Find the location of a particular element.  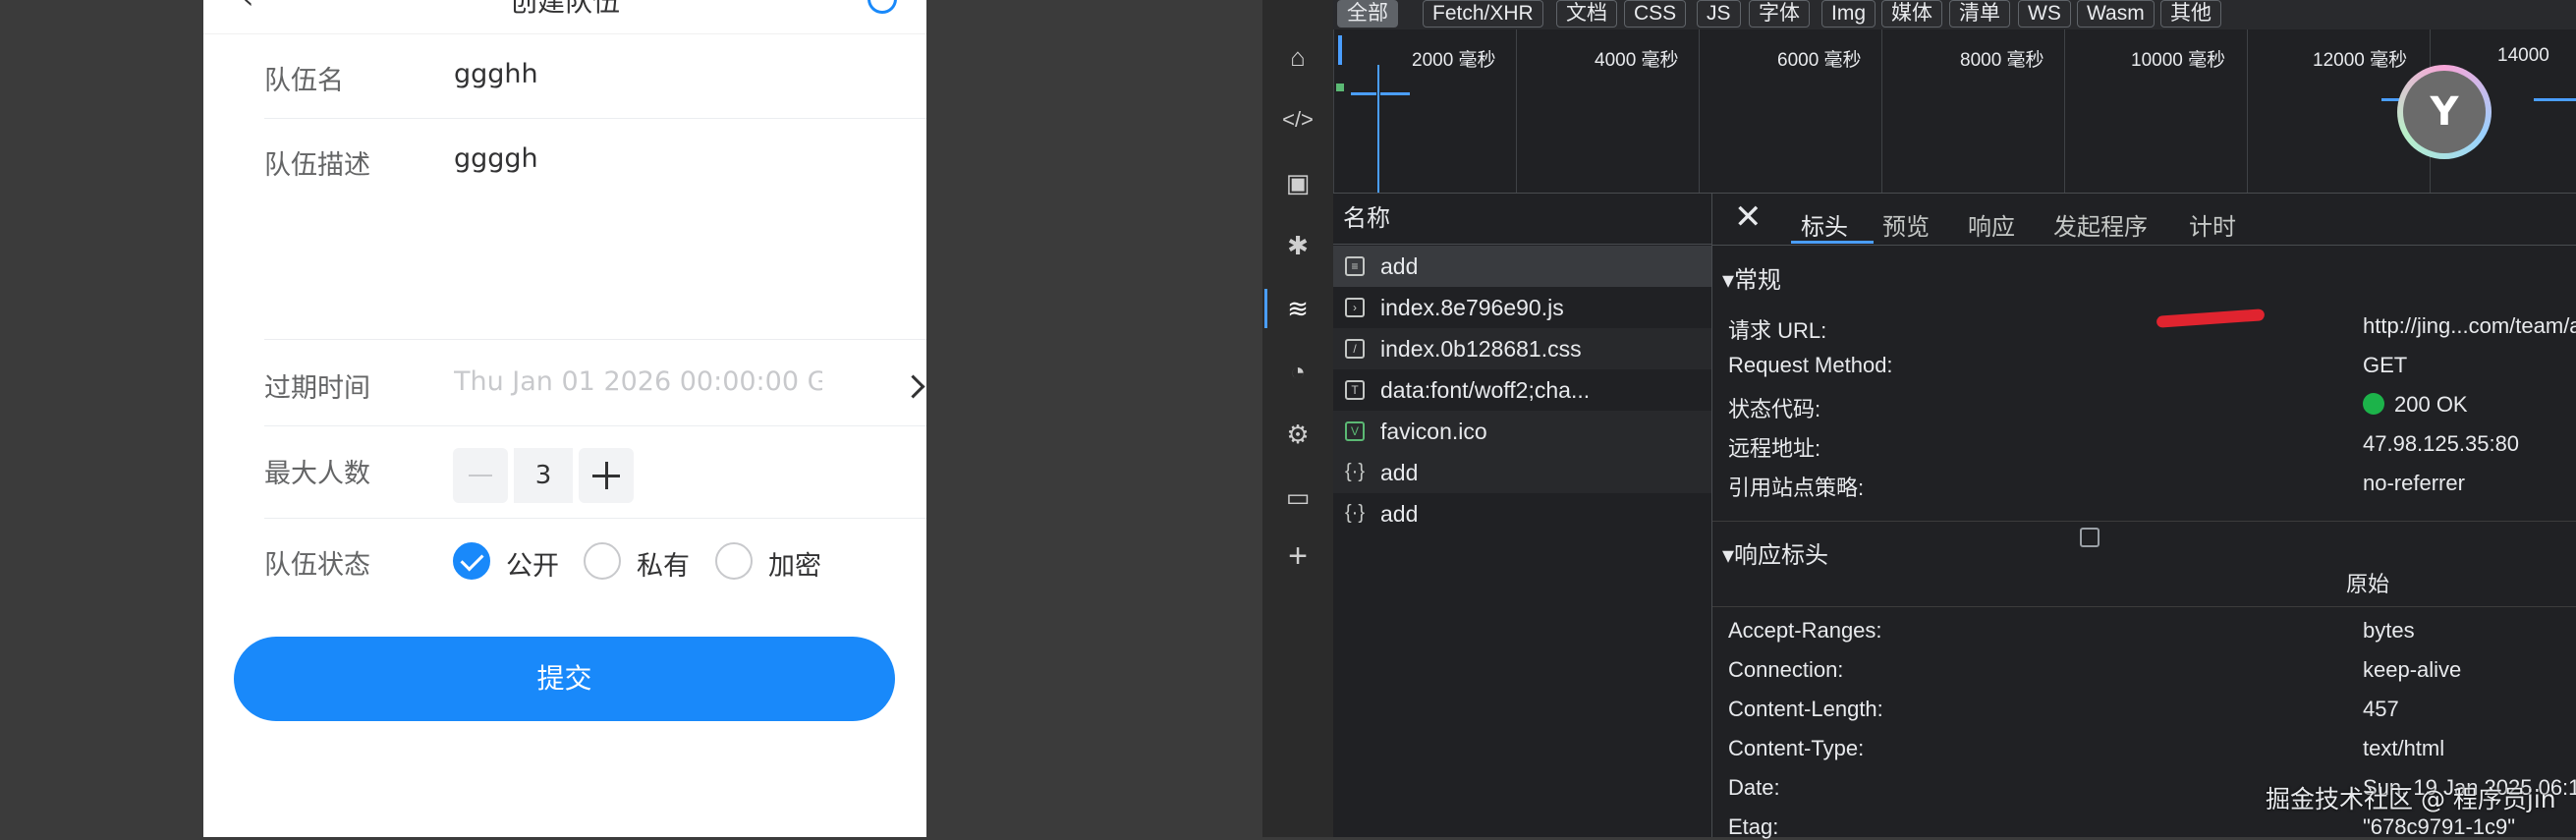

general-section-header: ▾常规 is located at coordinates (1751, 277).